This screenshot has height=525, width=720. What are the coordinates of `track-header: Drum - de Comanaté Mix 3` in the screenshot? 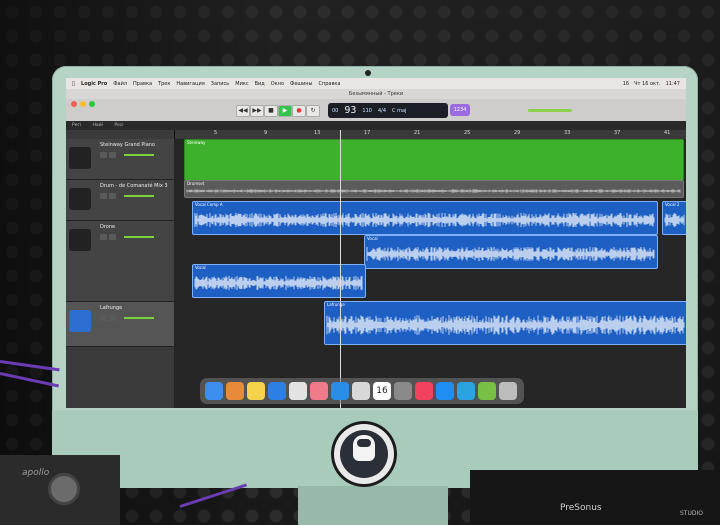 It's located at (120, 200).